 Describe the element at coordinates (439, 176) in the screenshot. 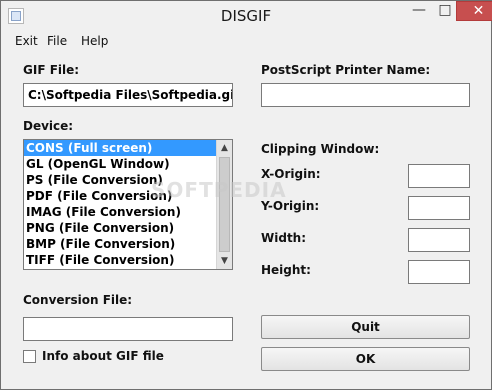

I see `x-origin-input` at that location.